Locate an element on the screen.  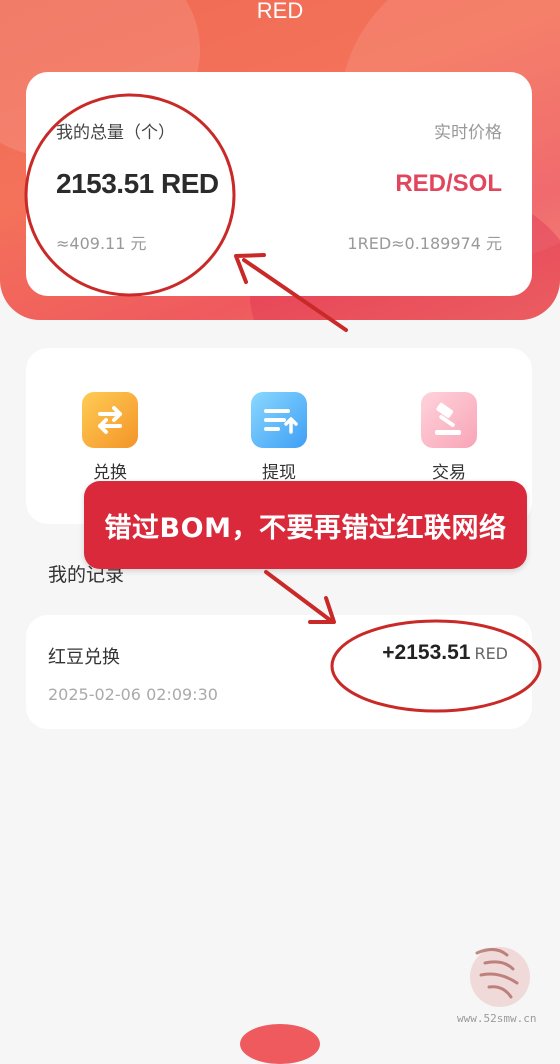
page-title: RED is located at coordinates (280, 11).